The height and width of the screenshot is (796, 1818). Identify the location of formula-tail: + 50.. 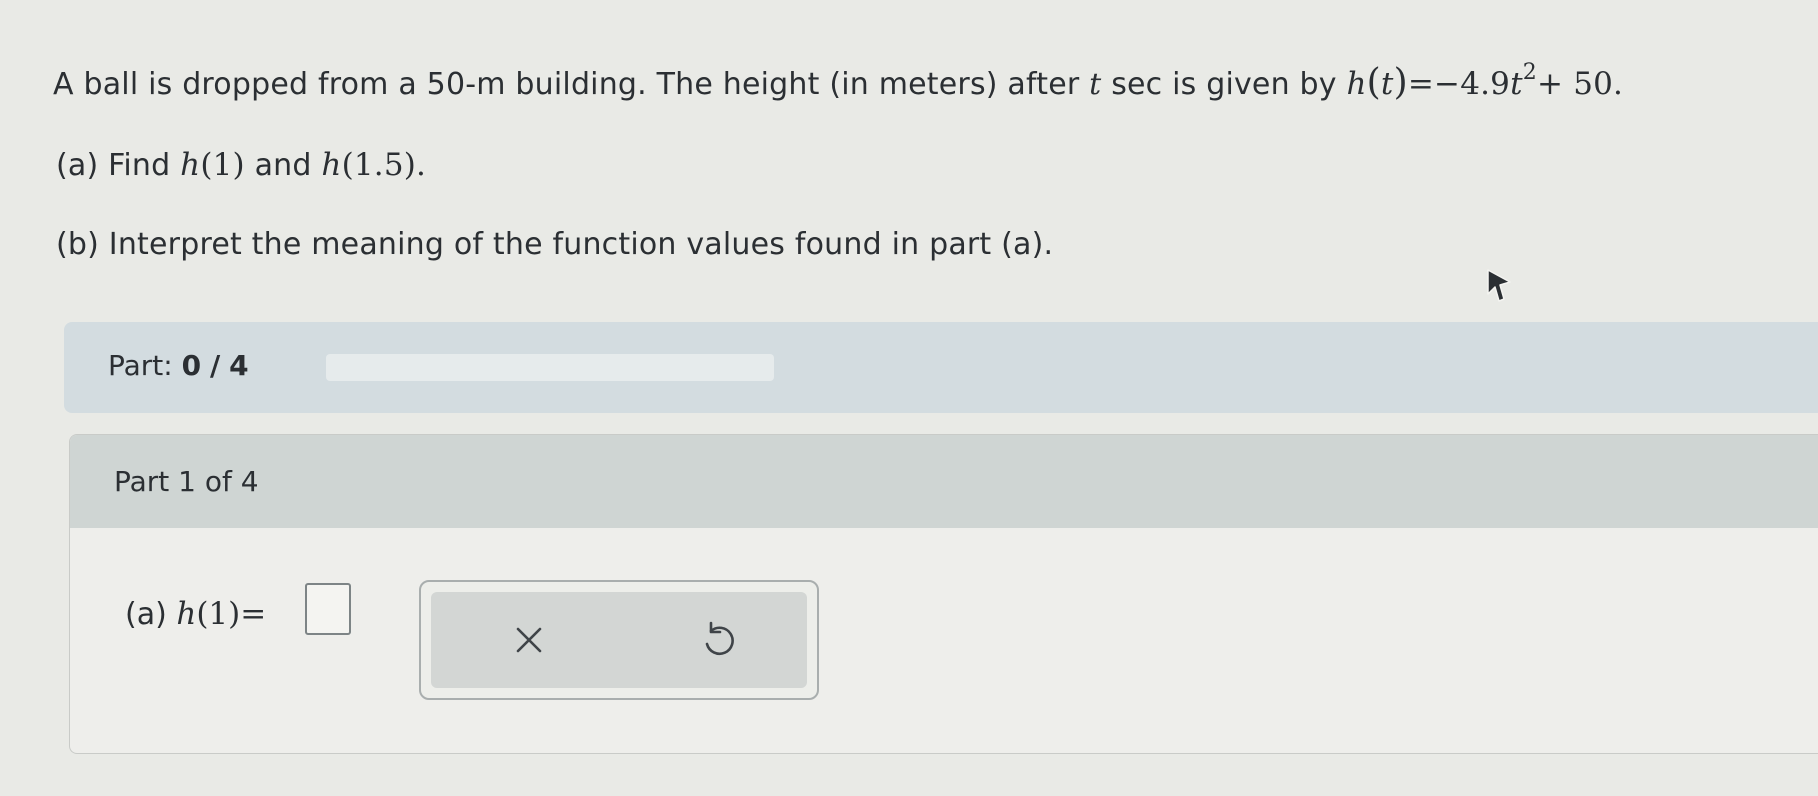
(1580, 84).